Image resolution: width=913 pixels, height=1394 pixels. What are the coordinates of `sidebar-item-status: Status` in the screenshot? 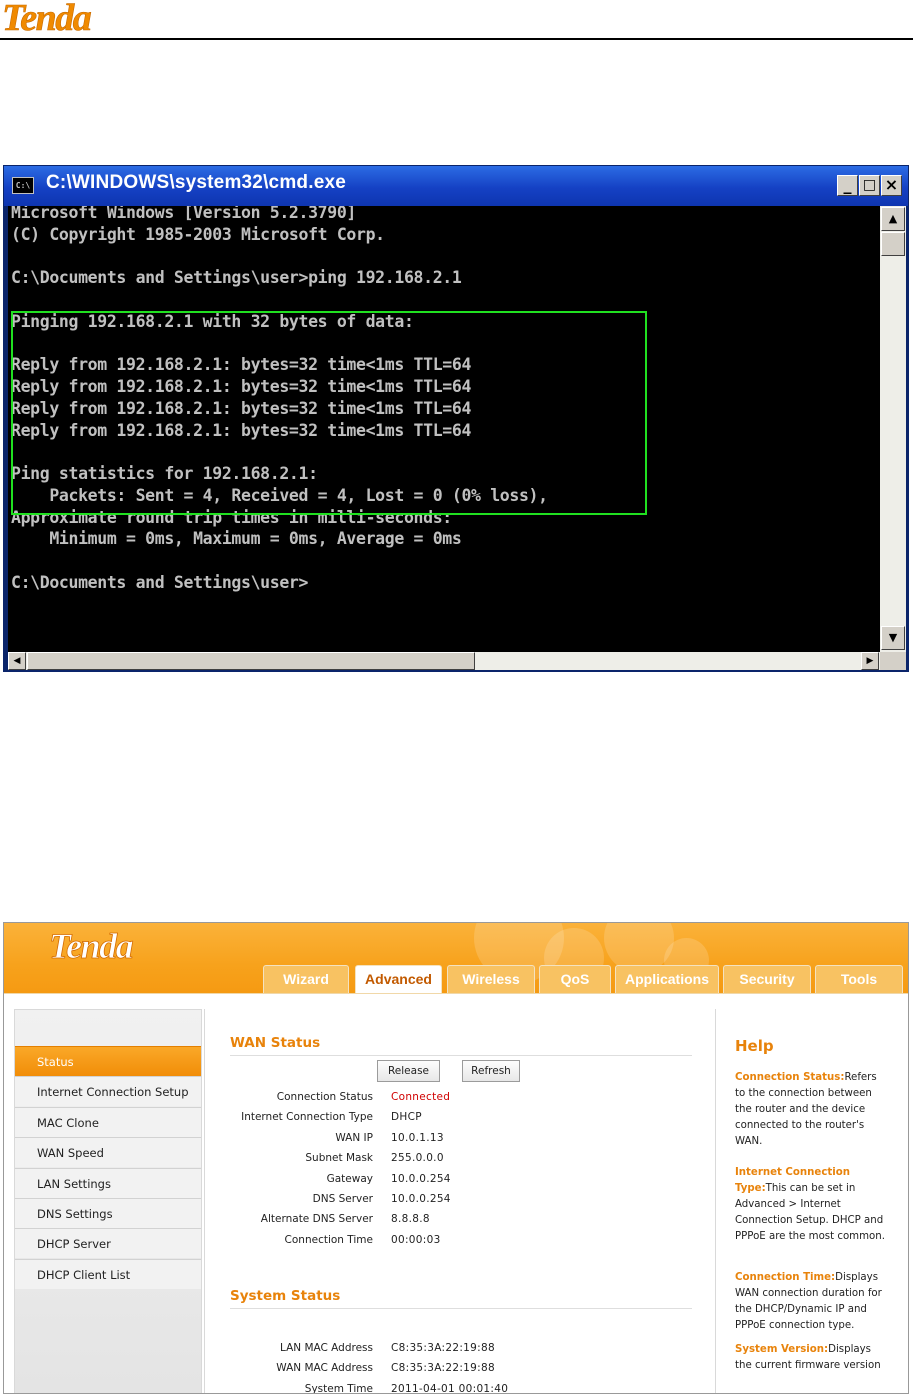 It's located at (108, 1061).